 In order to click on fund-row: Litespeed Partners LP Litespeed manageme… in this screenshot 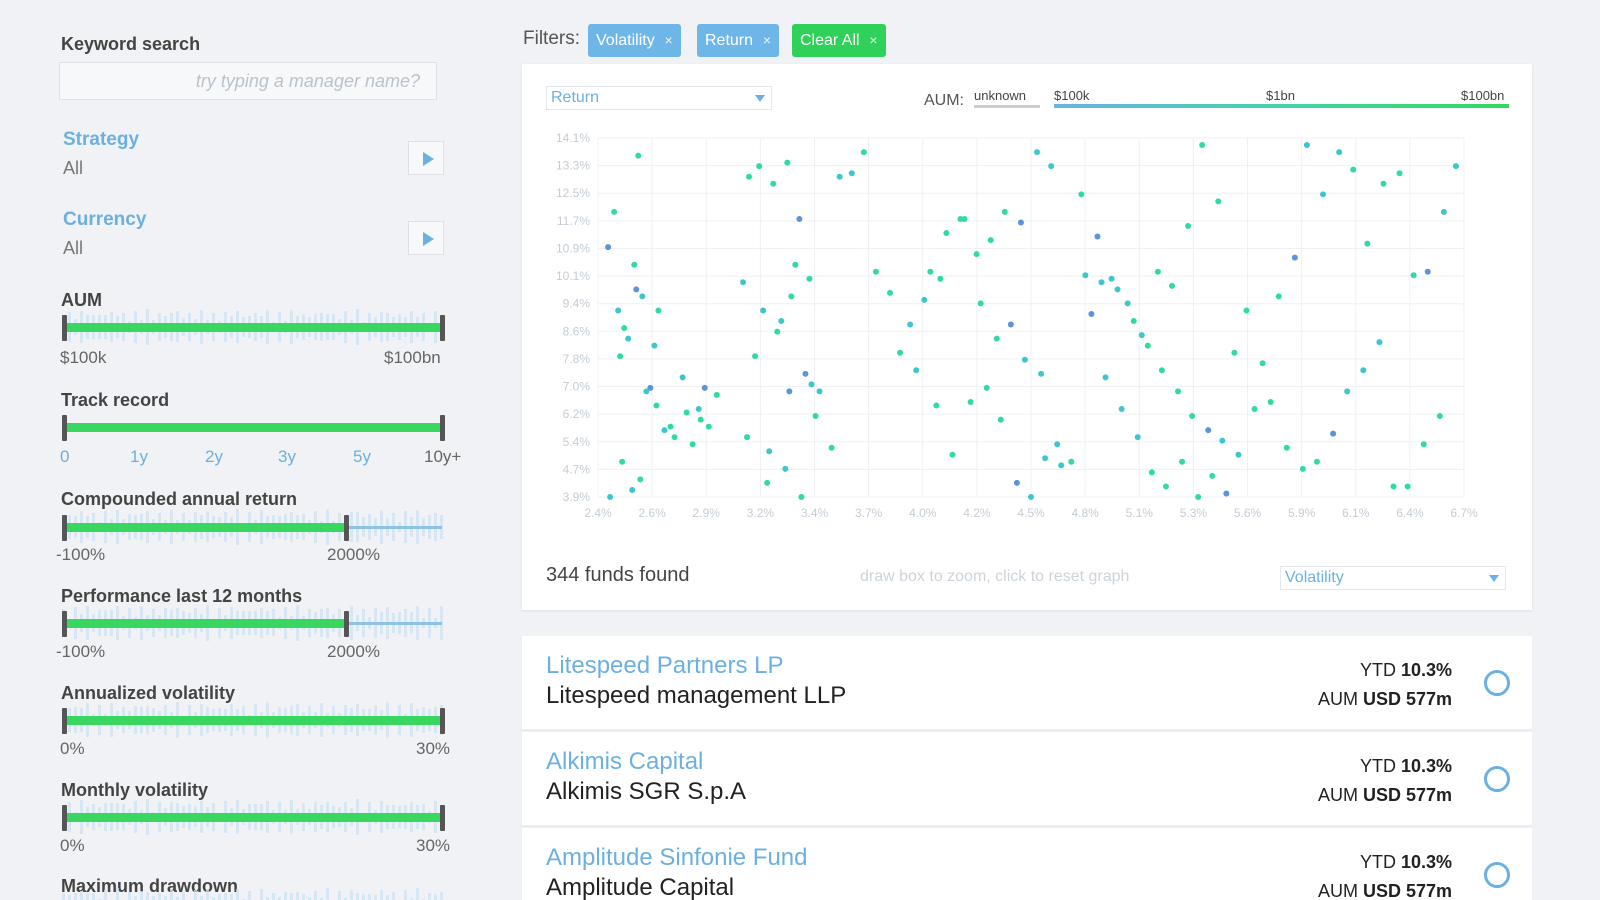, I will do `click(1027, 683)`.